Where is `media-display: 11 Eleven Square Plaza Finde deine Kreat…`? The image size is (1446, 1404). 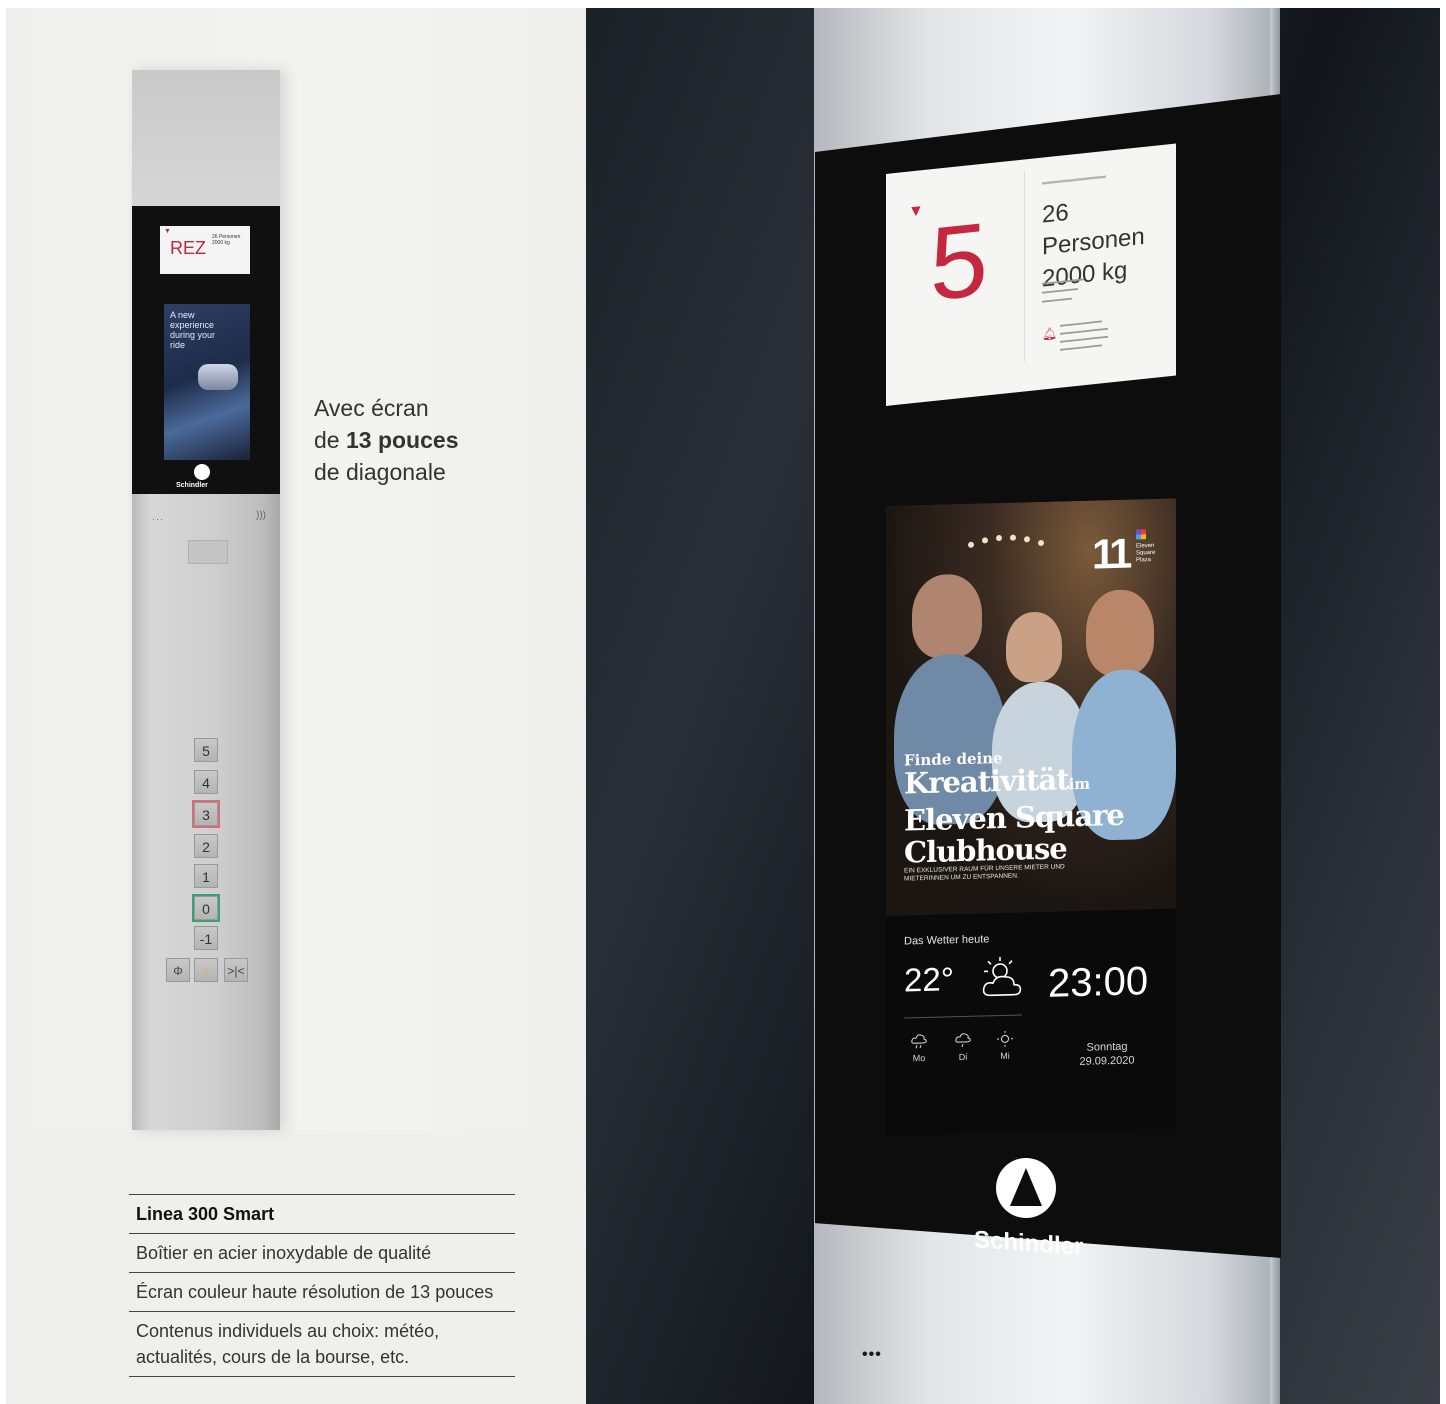 media-display: 11 Eleven Square Plaza Finde deine Kreat… is located at coordinates (1031, 817).